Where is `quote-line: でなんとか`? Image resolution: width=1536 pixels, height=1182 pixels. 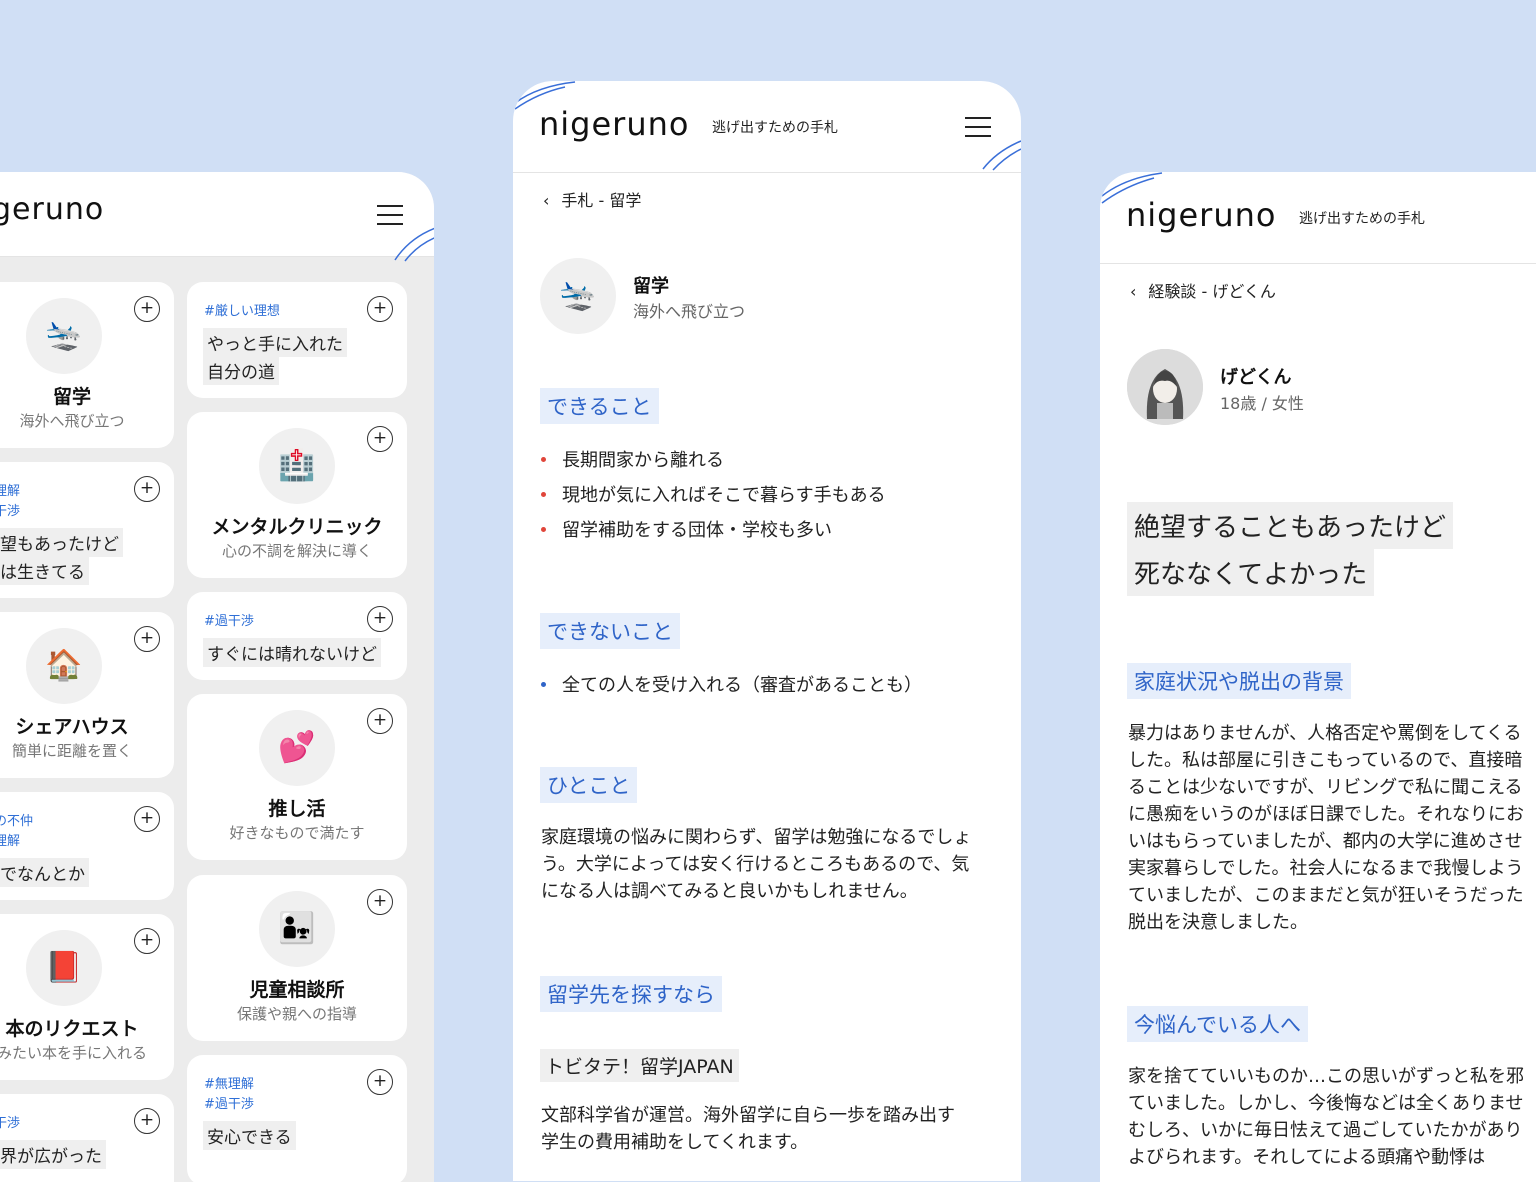
quote-line: でなんとか is located at coordinates (44, 872).